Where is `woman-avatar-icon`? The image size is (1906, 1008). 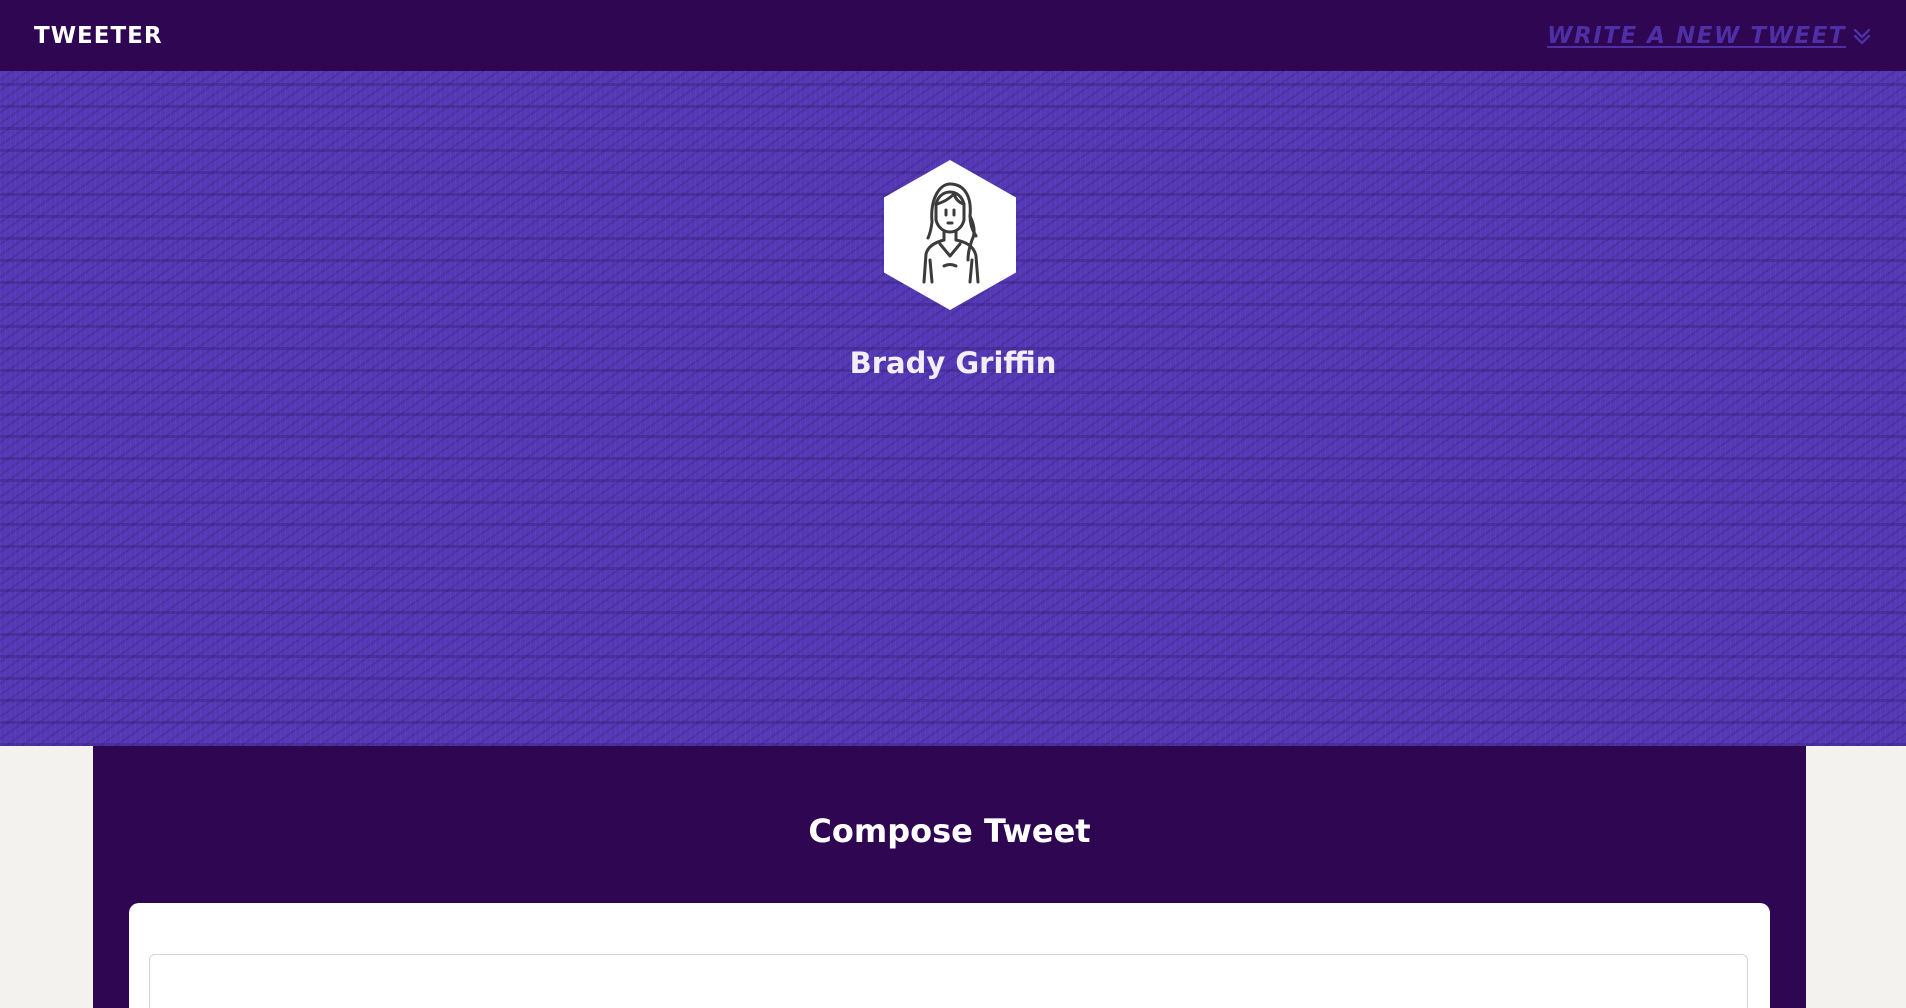
woman-avatar-icon is located at coordinates (950, 235).